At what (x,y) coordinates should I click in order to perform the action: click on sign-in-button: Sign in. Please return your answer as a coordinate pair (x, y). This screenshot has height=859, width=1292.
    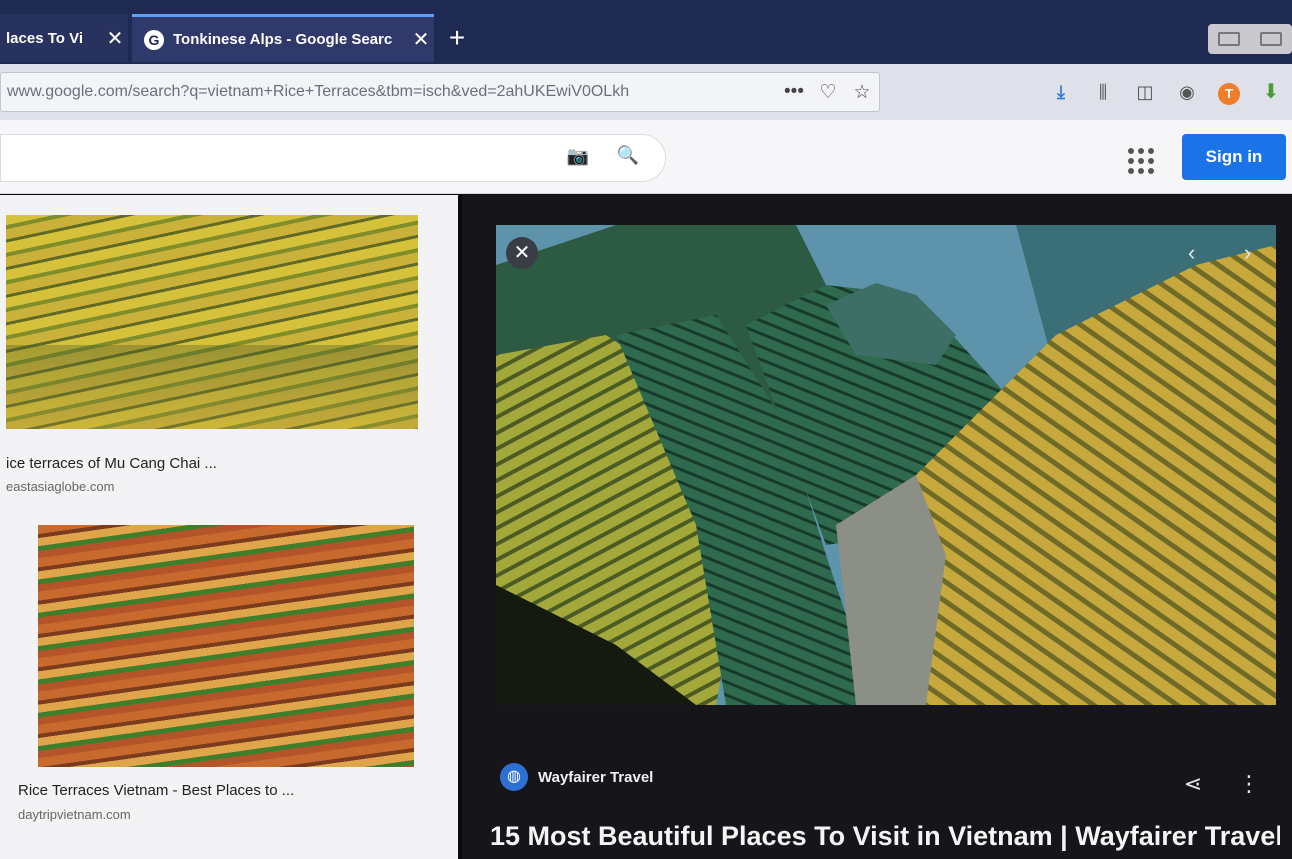
    Looking at the image, I should click on (1234, 157).